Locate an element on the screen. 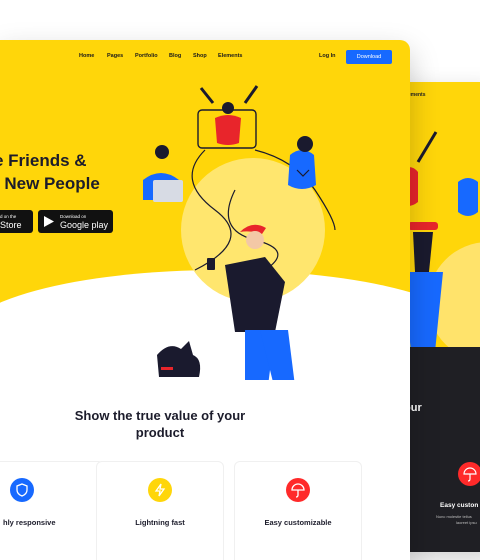  google-play-small-text: Download on is located at coordinates (73, 216).